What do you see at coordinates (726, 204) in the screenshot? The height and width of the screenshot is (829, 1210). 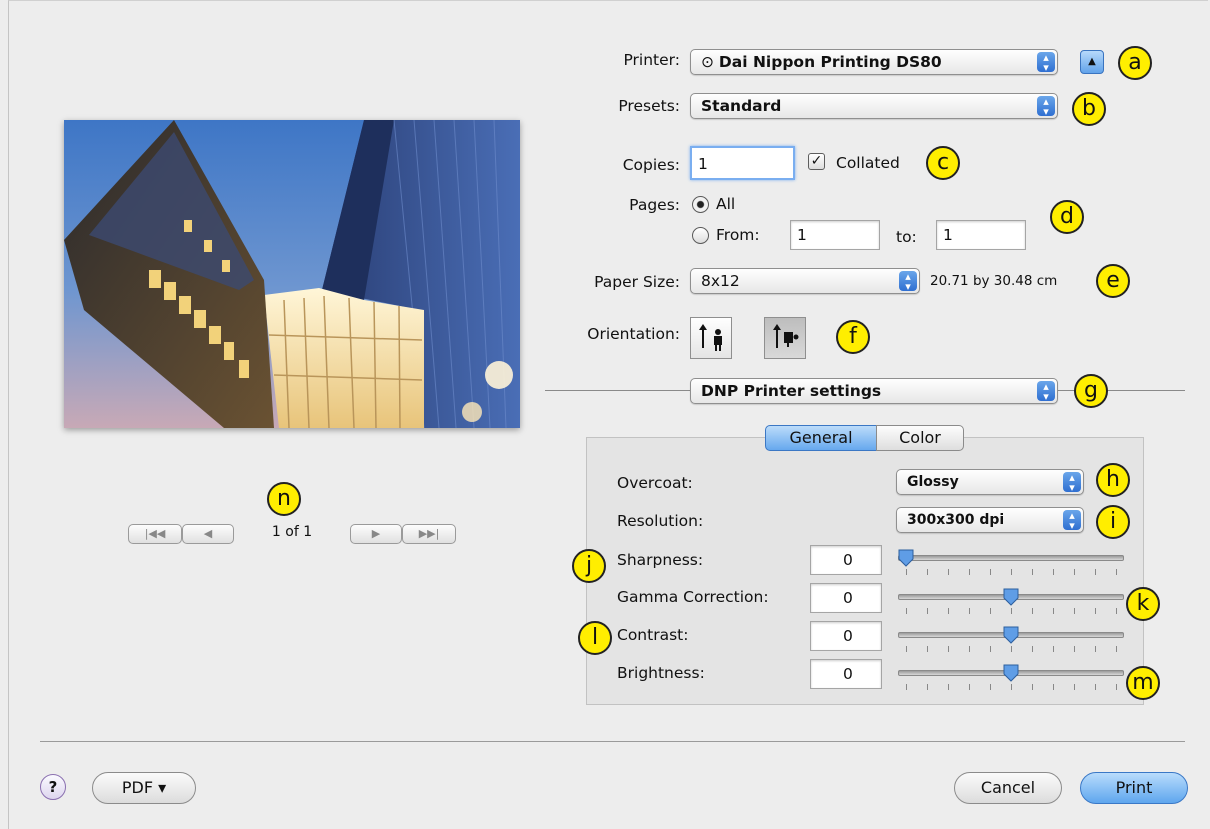 I see `pages-all-label: All` at bounding box center [726, 204].